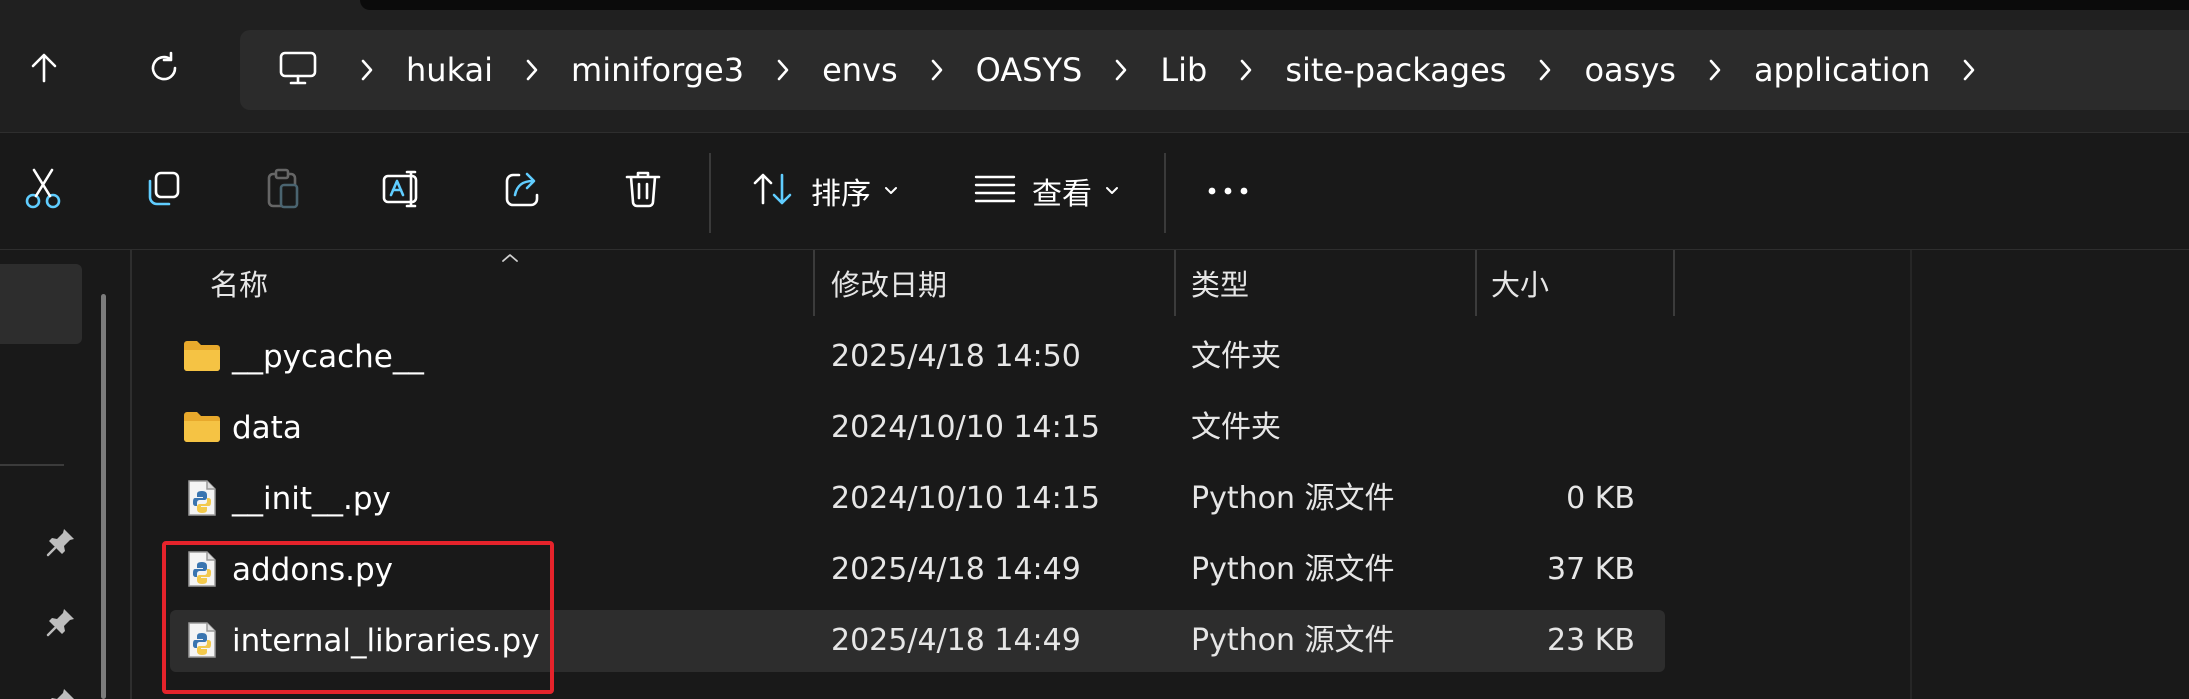 This screenshot has width=2189, height=699. I want to click on rename-icon, so click(403, 191).